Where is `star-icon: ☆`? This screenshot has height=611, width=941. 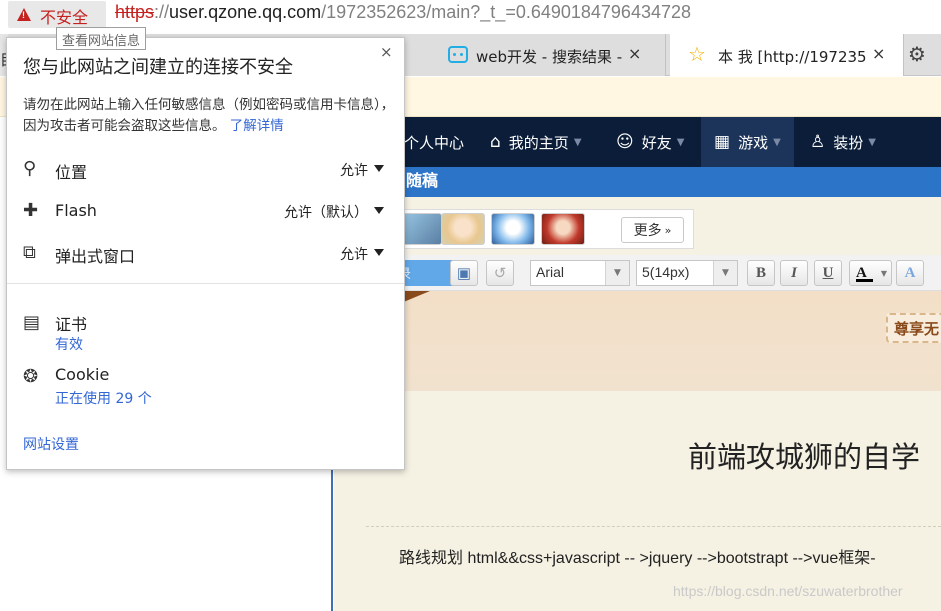
star-icon: ☆ is located at coordinates (697, 54).